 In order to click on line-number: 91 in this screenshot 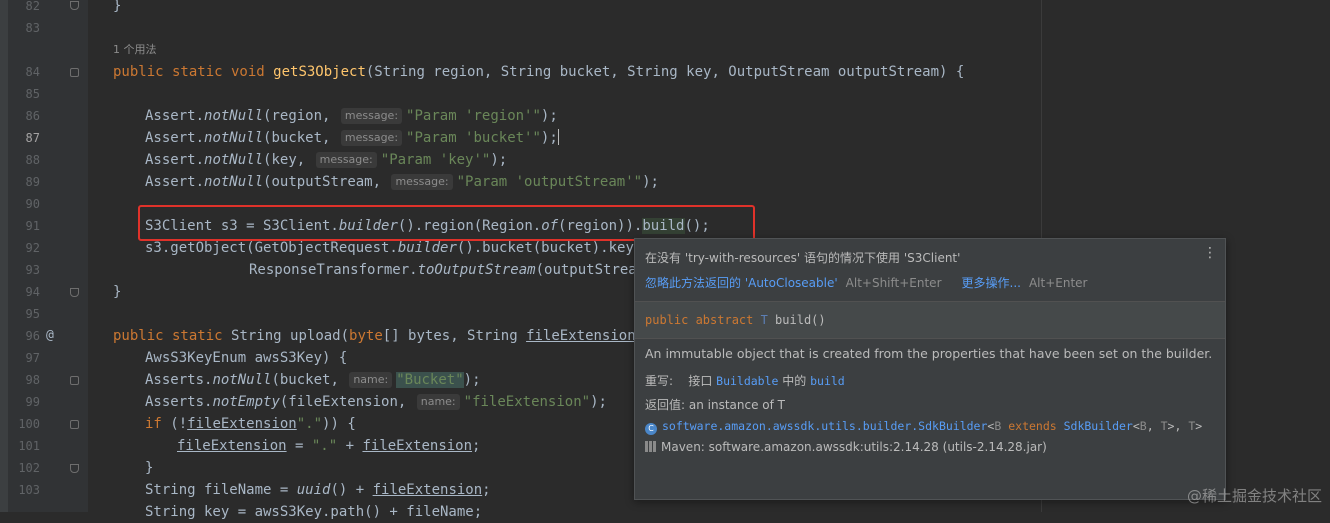, I will do `click(32, 226)`.